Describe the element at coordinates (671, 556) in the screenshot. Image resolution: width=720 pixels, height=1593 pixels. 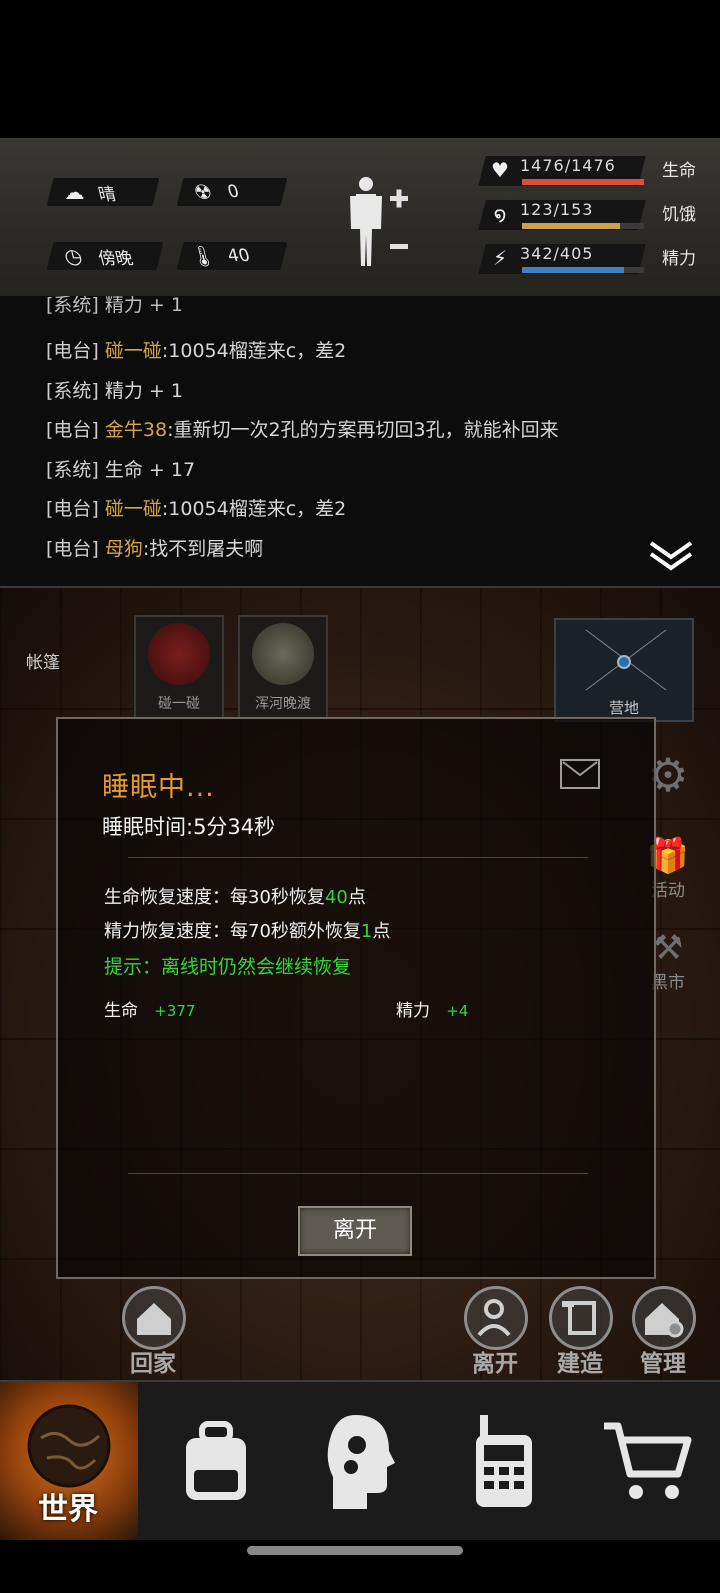
I see `double-chevron-down-icon` at that location.